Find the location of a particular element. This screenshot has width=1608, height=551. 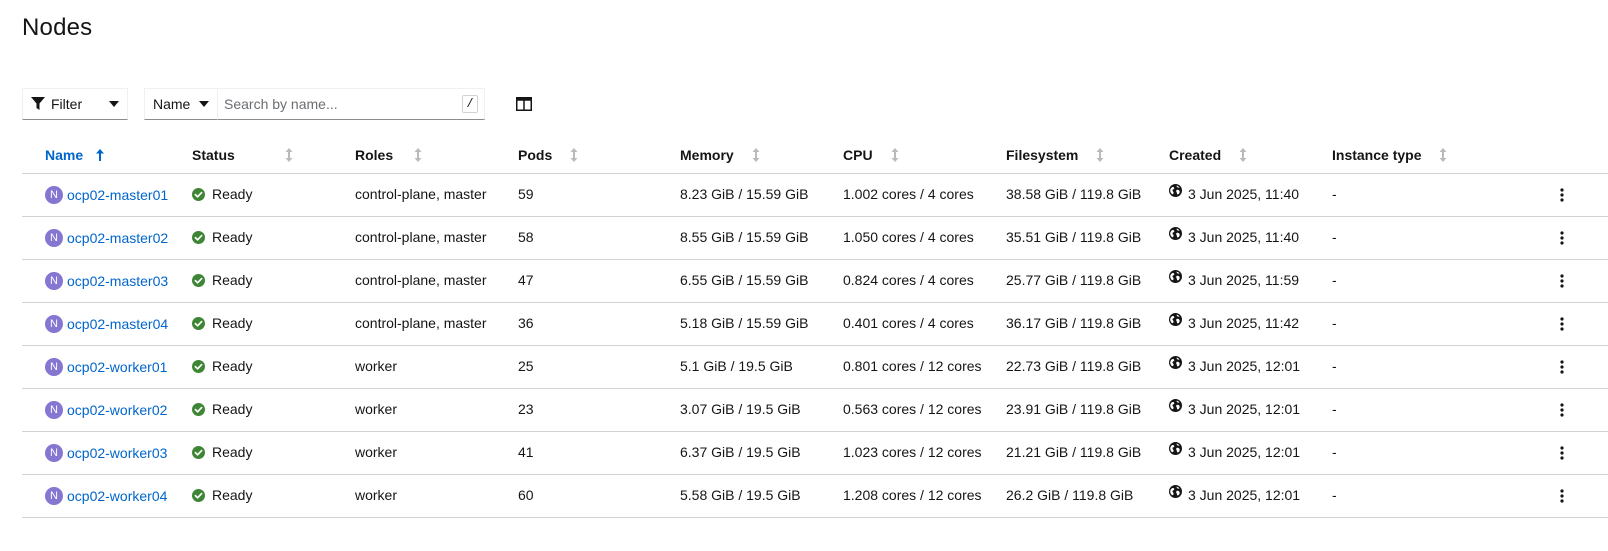

pods-cell: 25 is located at coordinates (526, 366).